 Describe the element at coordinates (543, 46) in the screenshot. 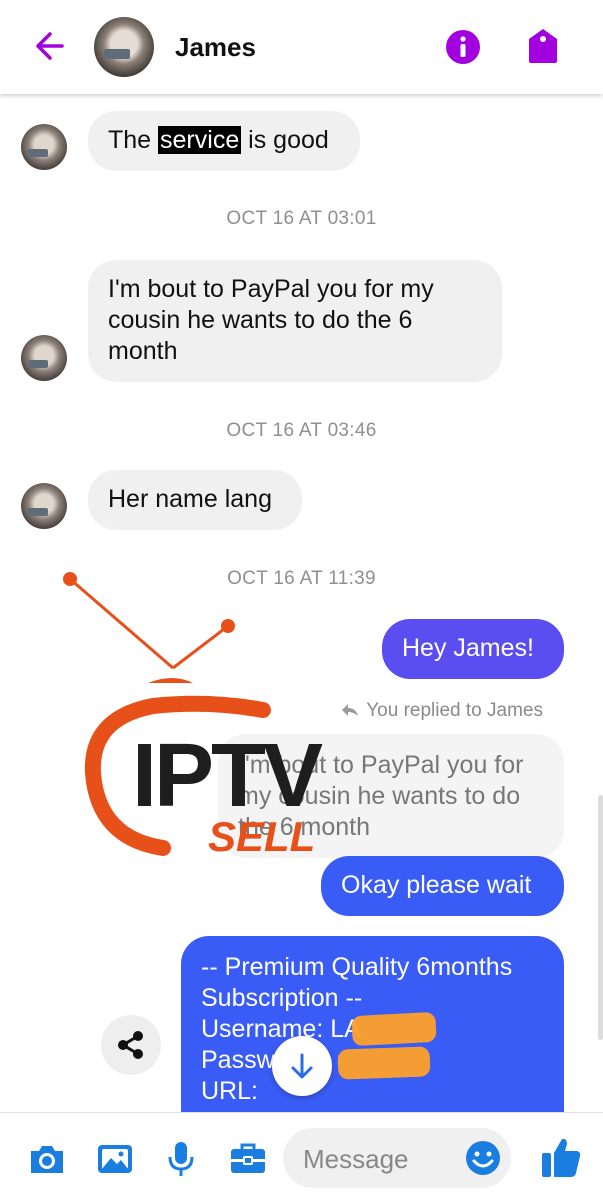

I see `tag-icon` at that location.